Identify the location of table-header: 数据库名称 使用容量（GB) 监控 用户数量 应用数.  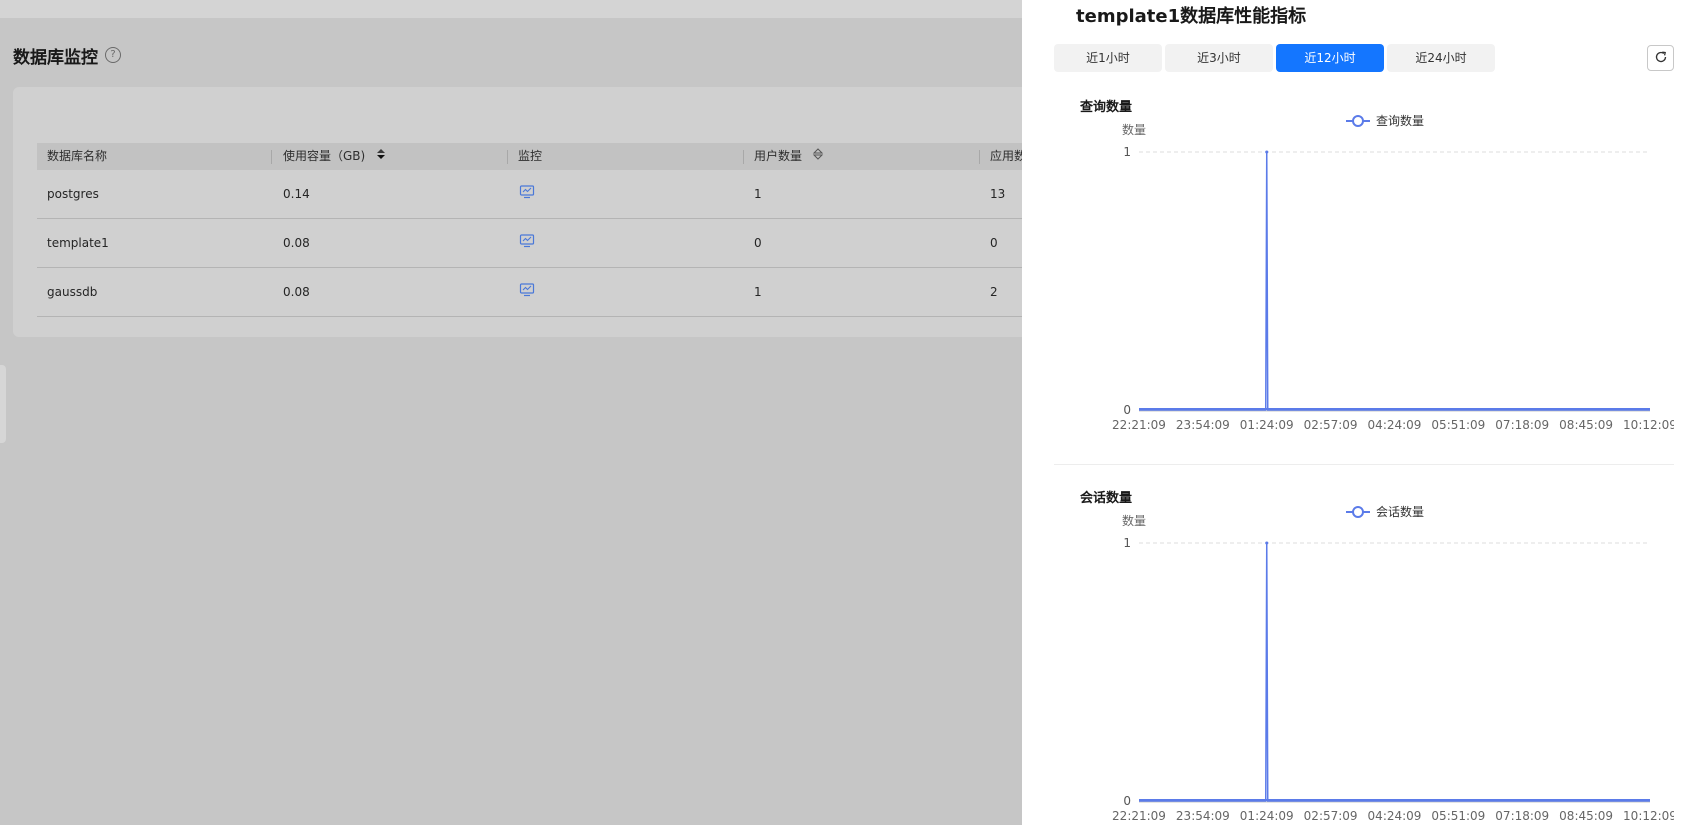
(557, 156).